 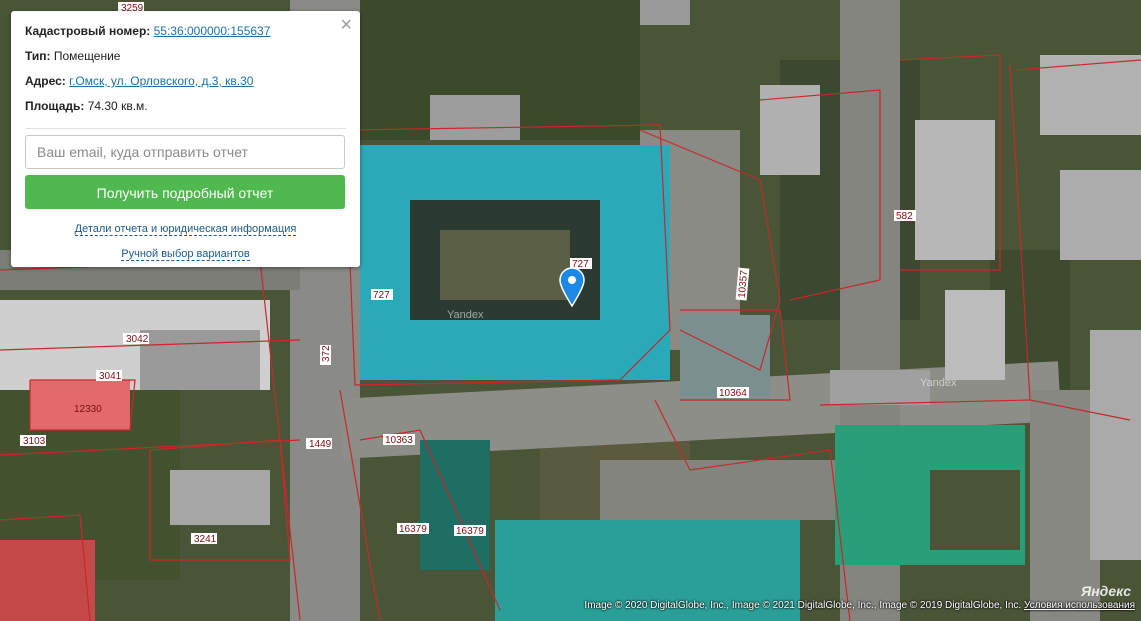 What do you see at coordinates (730, 490) in the screenshot?
I see `road` at bounding box center [730, 490].